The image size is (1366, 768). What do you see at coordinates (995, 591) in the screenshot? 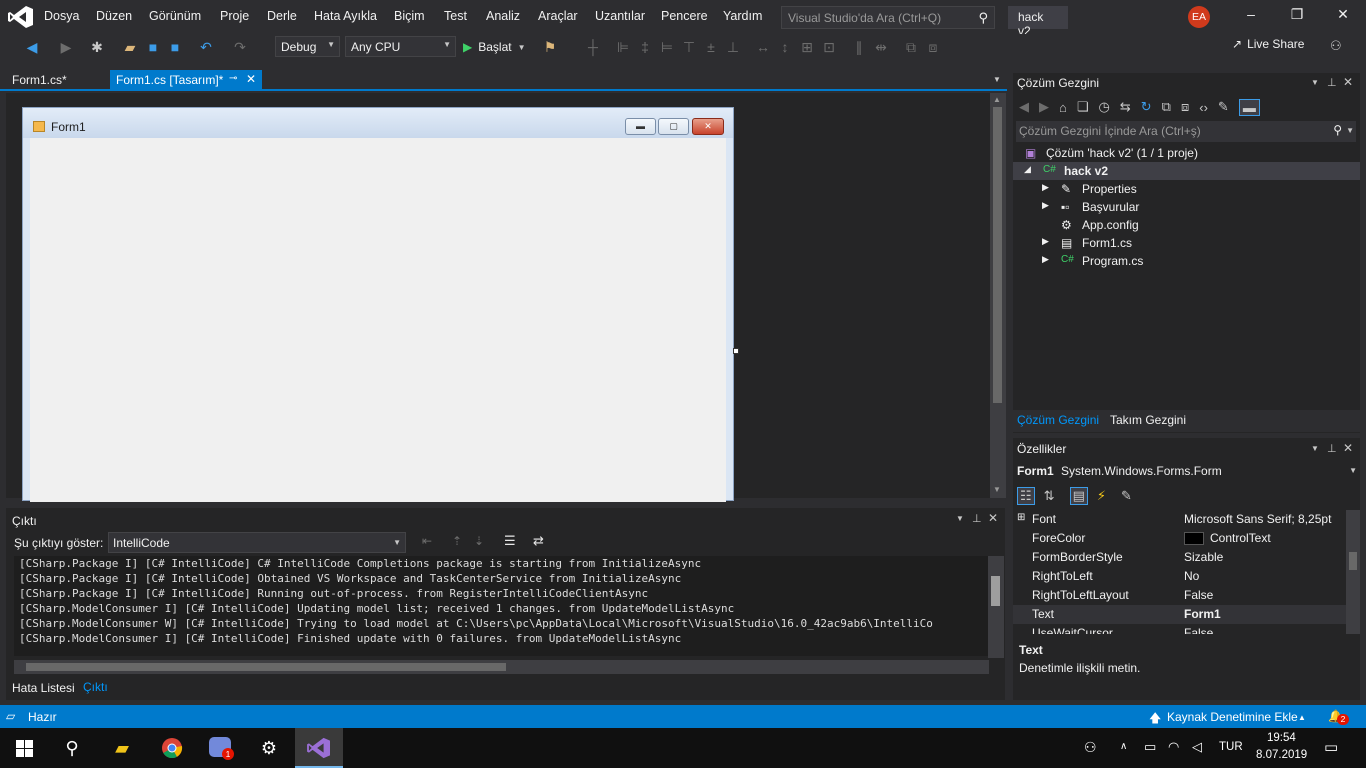
I see `output-vscroll-thumb` at bounding box center [995, 591].